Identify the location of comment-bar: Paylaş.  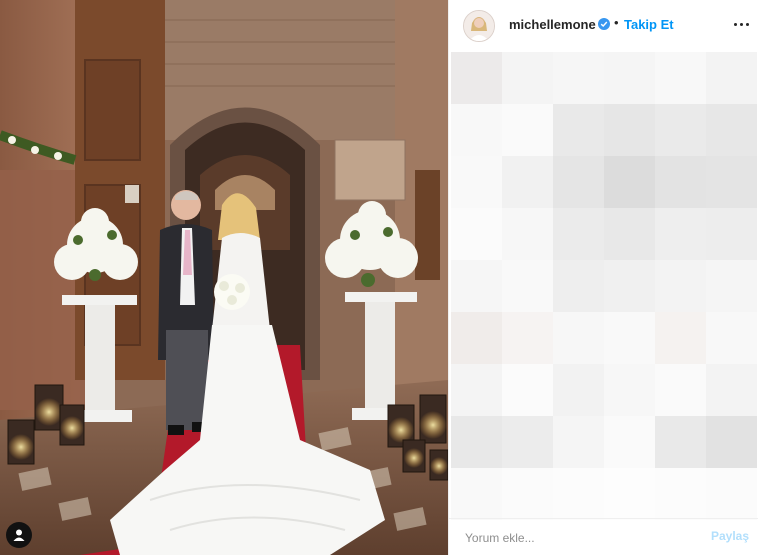
(603, 537).